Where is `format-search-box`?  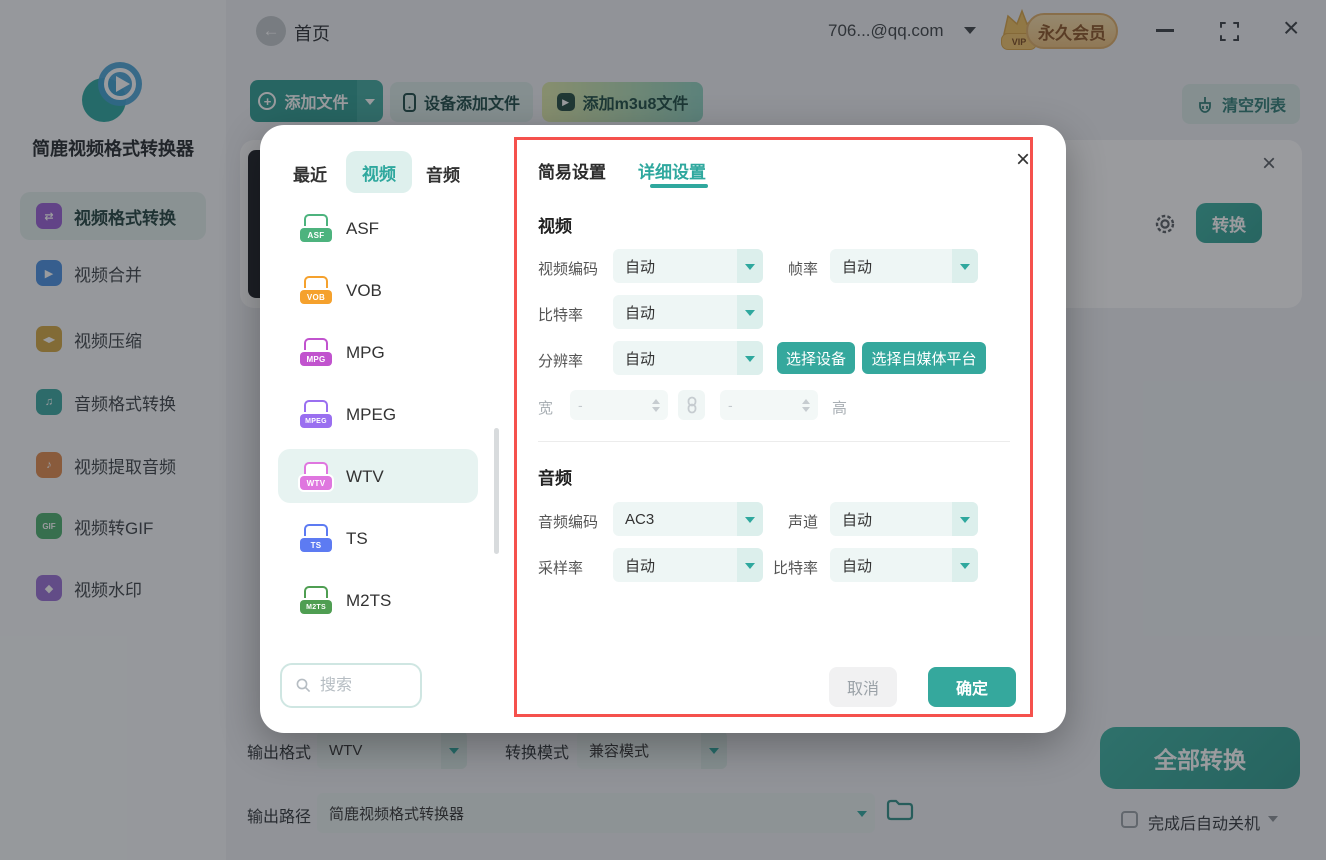 format-search-box is located at coordinates (351, 685).